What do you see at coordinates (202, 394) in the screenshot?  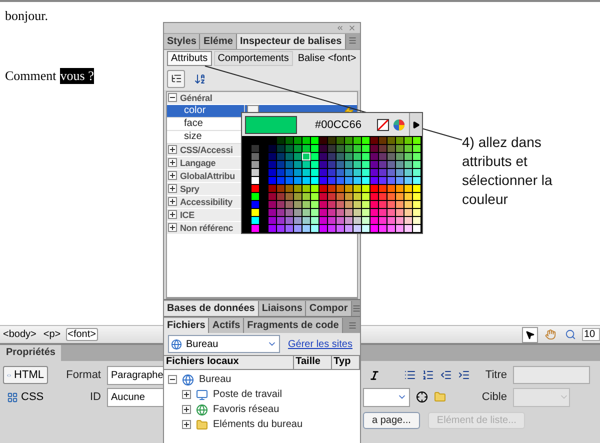 I see `computer-icon` at bounding box center [202, 394].